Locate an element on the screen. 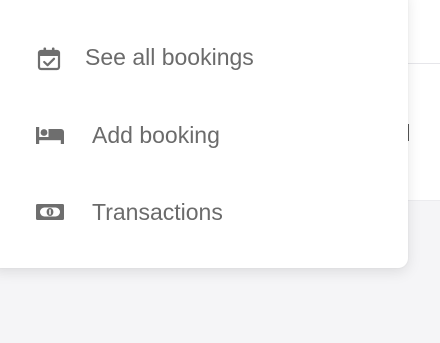 This screenshot has width=440, height=343. menu-item-transactions: Transactions is located at coordinates (204, 212).